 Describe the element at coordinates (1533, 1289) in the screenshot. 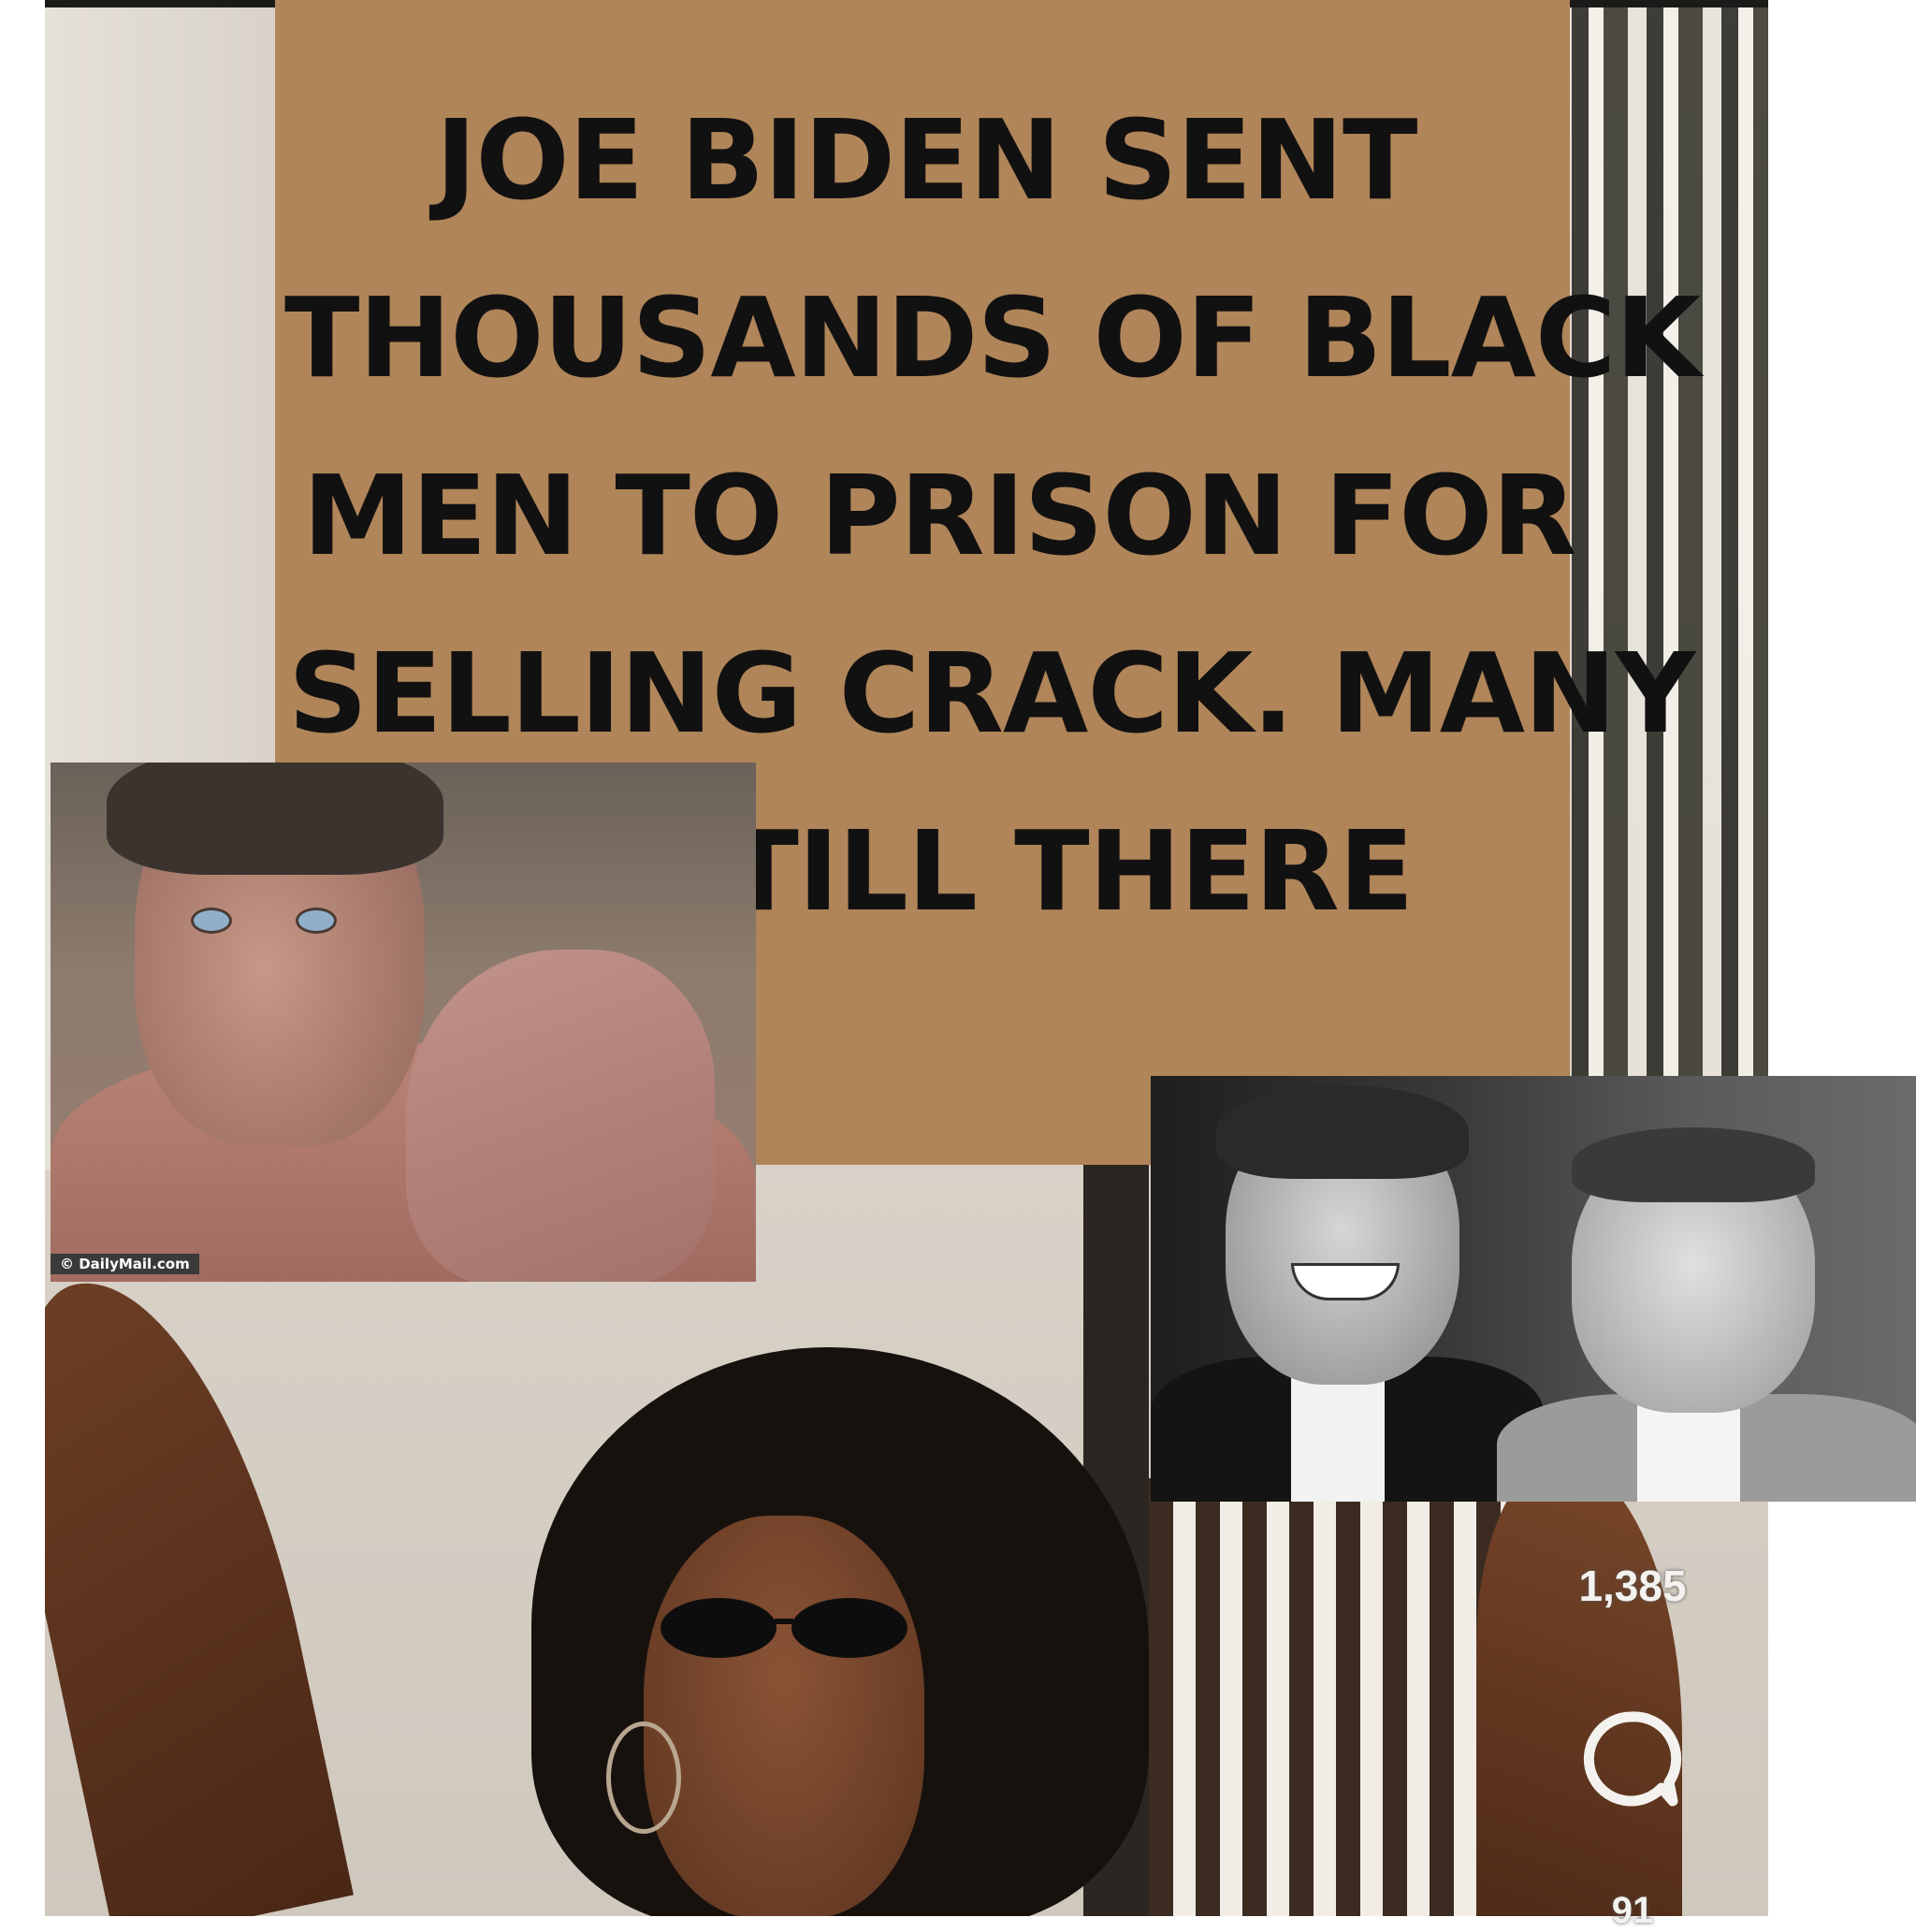

I see `inset-photo-two-men` at that location.